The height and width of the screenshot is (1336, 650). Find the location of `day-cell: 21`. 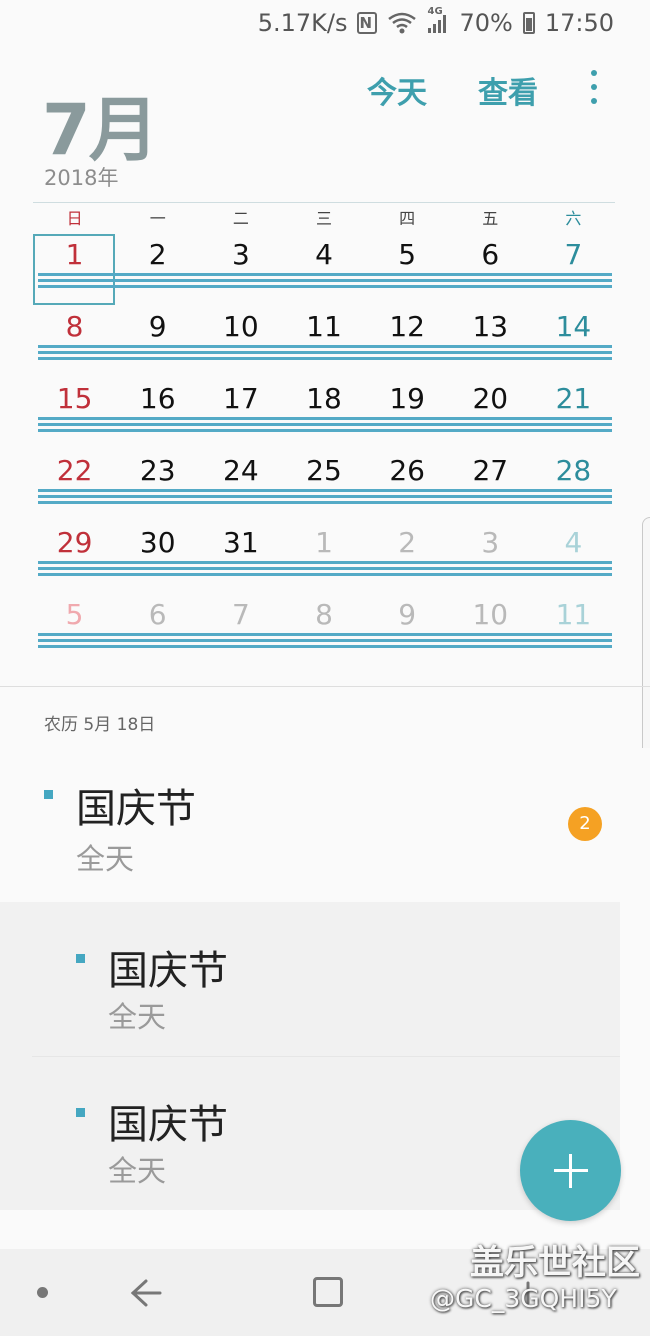

day-cell: 21 is located at coordinates (573, 398).